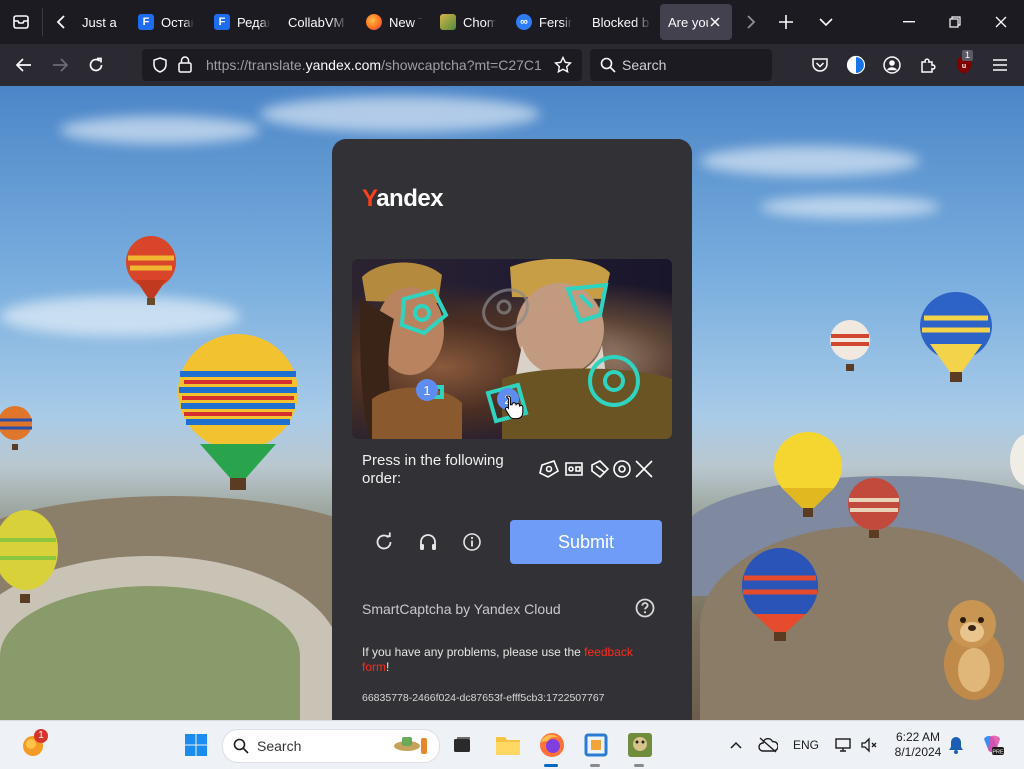 The image size is (1024, 769). I want to click on tab-label: Редак, so click(253, 22).